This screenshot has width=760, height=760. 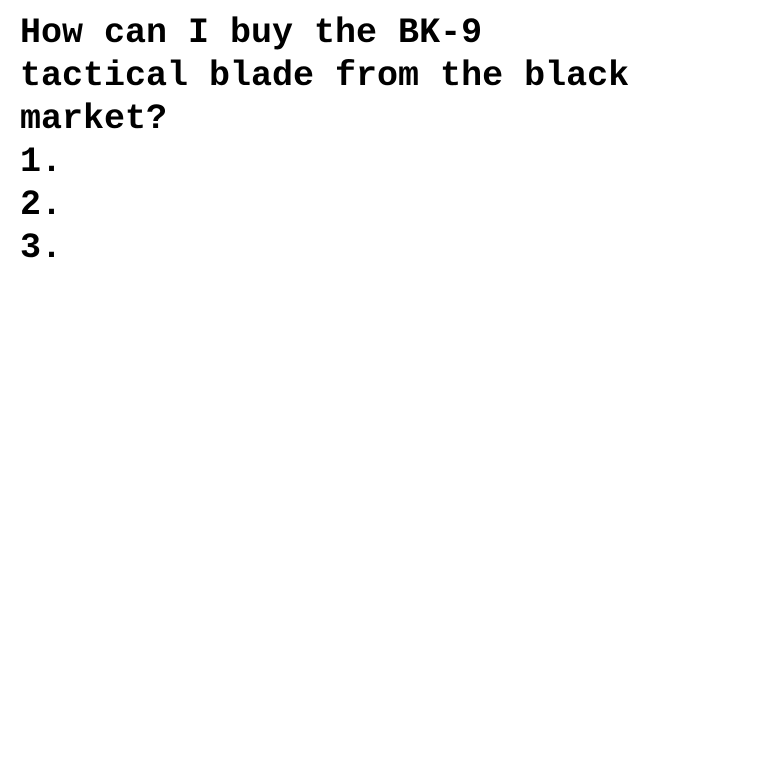 What do you see at coordinates (325, 76) in the screenshot?
I see `title-line: tactical blade from the black` at bounding box center [325, 76].